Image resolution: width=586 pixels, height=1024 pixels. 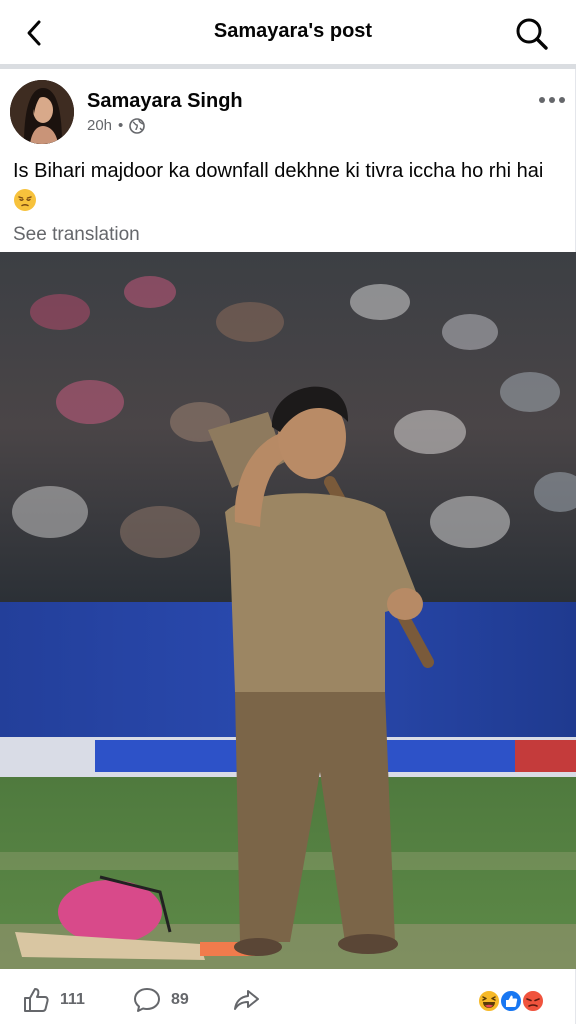 I want to click on like-count: 111, so click(x=72, y=999).